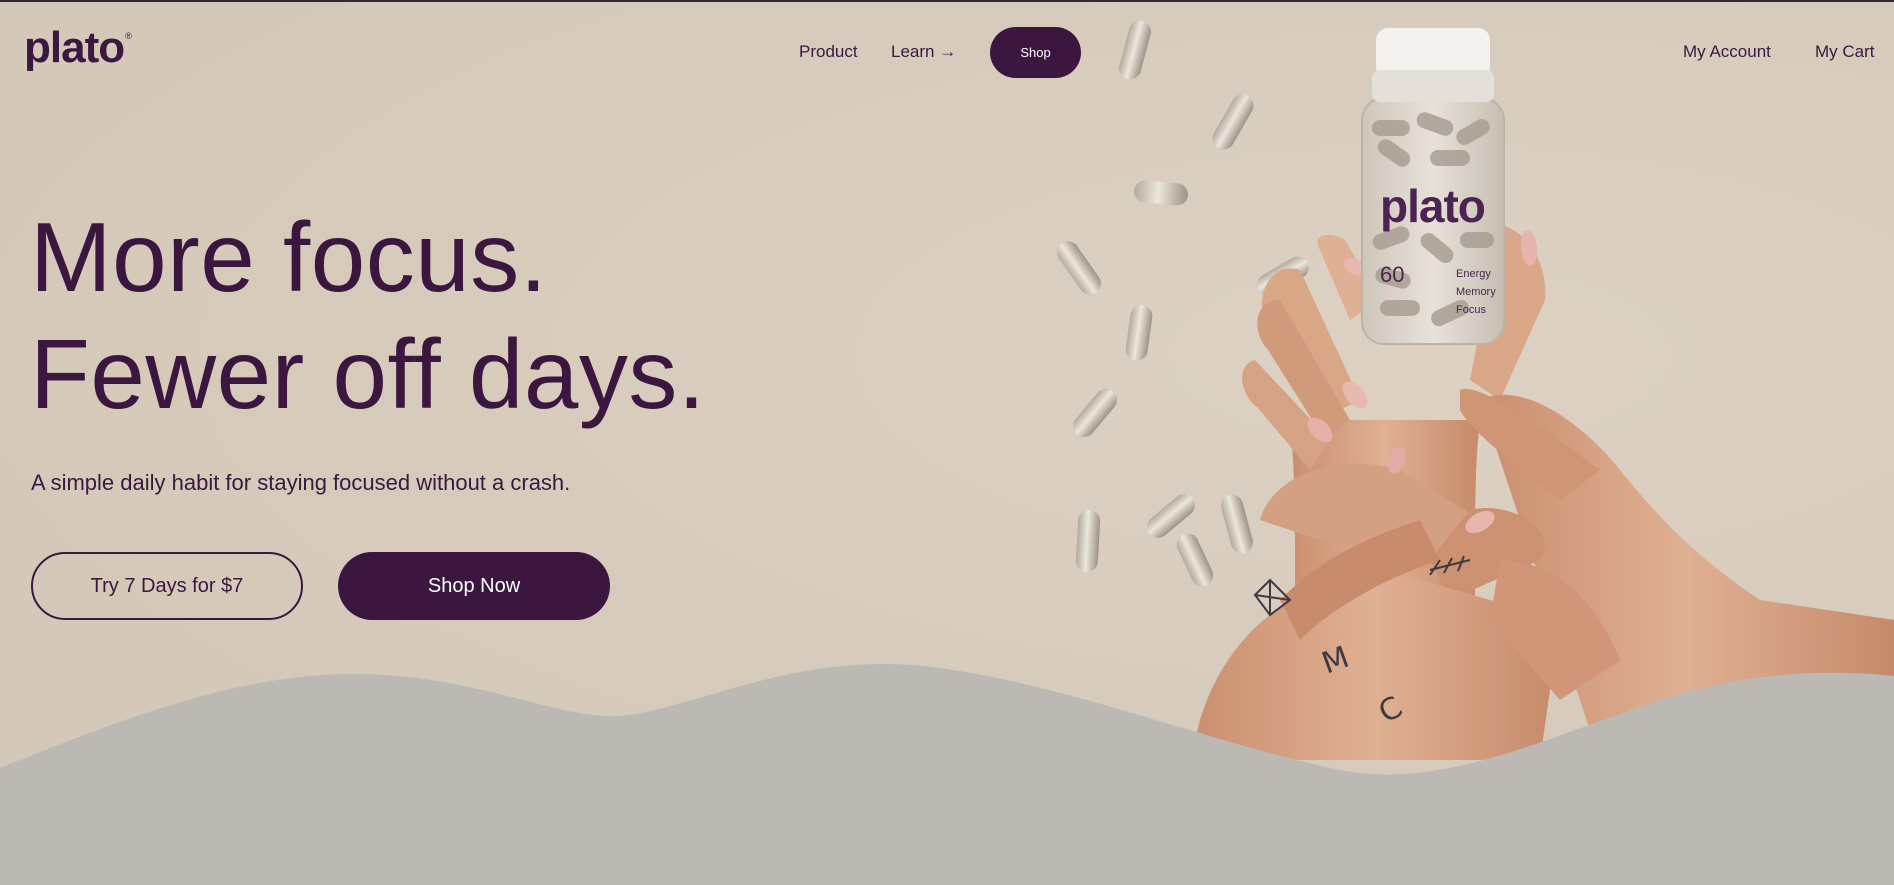 This screenshot has width=1894, height=885. Describe the element at coordinates (1035, 52) in the screenshot. I see `nav-shop-button: Shop` at that location.